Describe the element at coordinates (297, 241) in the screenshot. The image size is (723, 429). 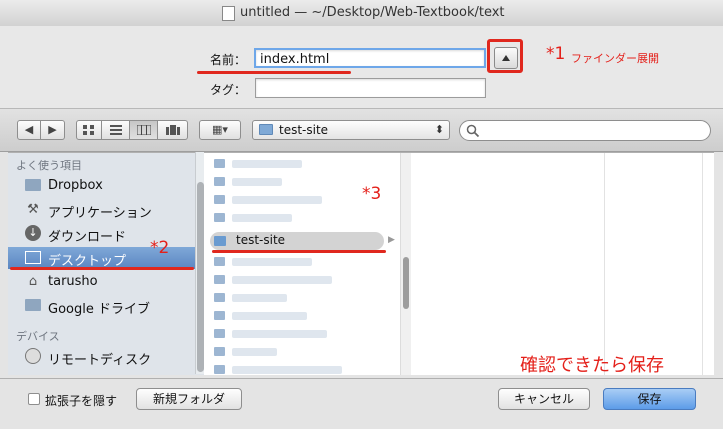
I see `folder-row-selected: test-site` at that location.